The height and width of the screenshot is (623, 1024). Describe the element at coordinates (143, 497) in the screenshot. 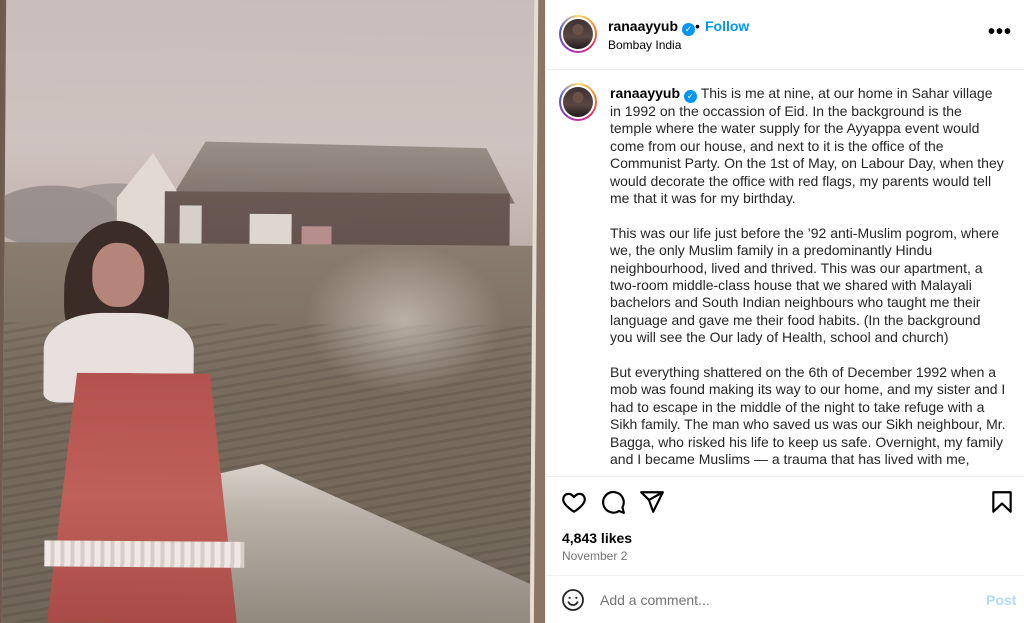

I see `girl-in-dress` at that location.